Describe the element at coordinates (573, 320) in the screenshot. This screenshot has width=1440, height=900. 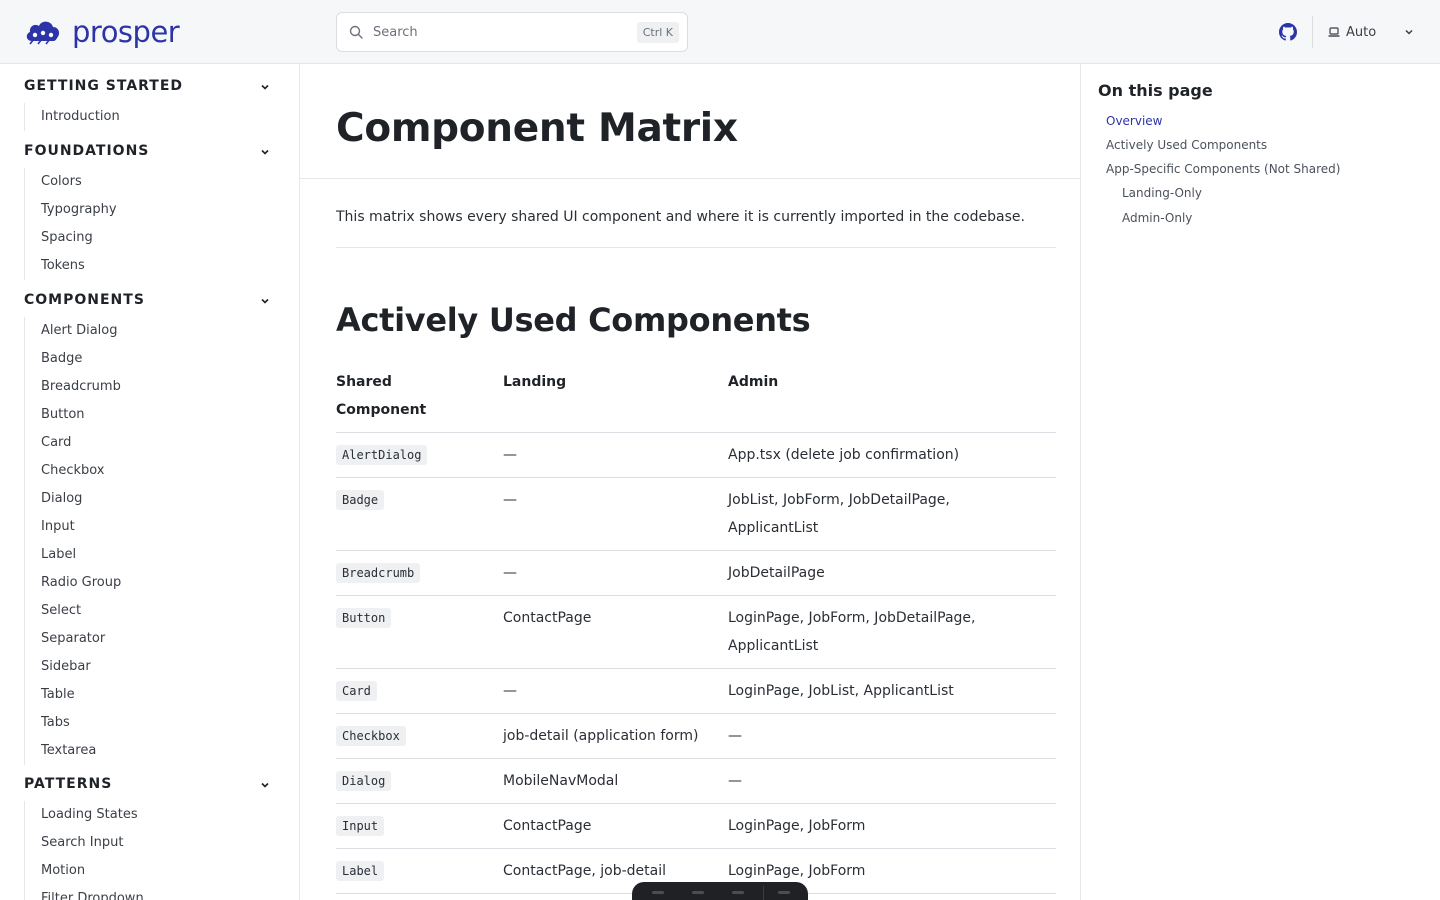
I see `section-heading-actively-used: Actively Used Components` at that location.